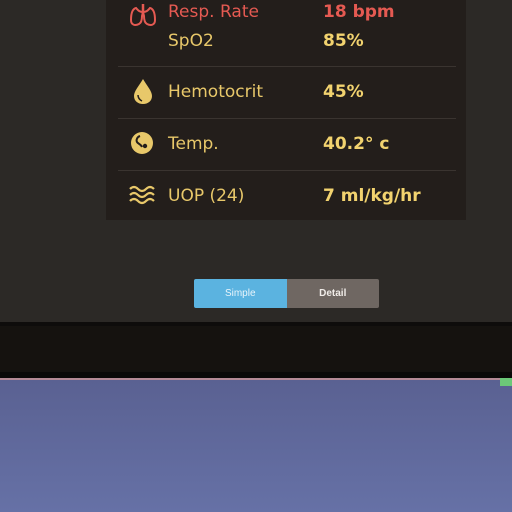  Describe the element at coordinates (143, 195) in the screenshot. I see `waves-icon` at that location.